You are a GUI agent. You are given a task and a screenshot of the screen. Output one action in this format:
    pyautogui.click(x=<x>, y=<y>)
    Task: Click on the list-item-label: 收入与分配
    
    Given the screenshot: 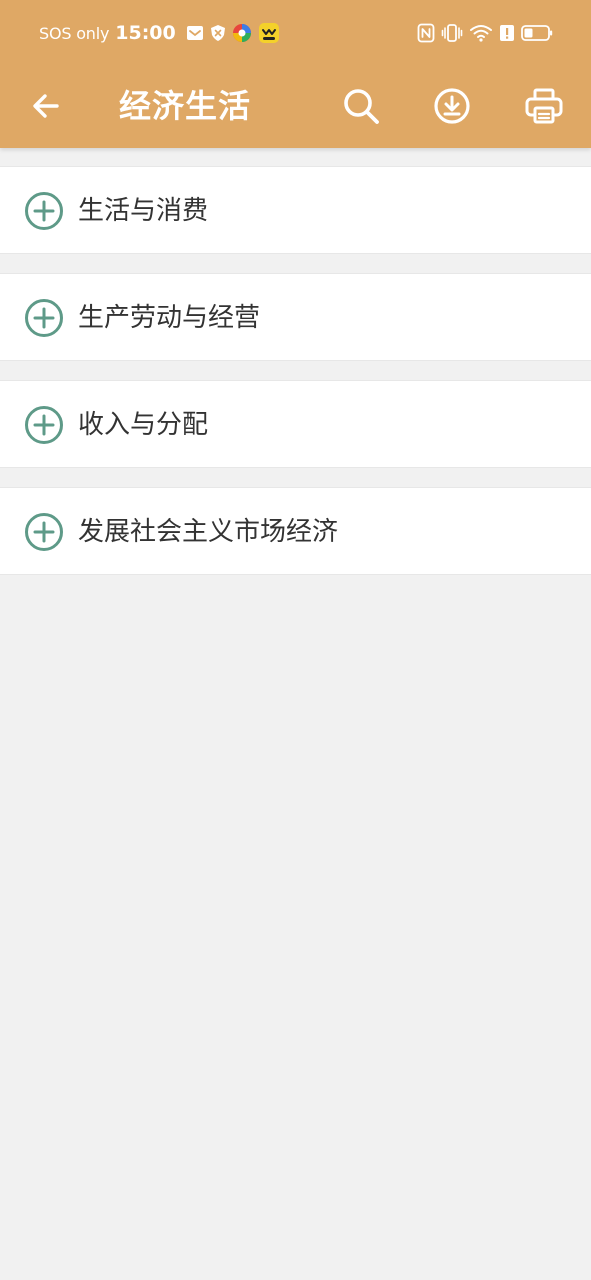 What is the action you would take?
    pyautogui.click(x=143, y=425)
    